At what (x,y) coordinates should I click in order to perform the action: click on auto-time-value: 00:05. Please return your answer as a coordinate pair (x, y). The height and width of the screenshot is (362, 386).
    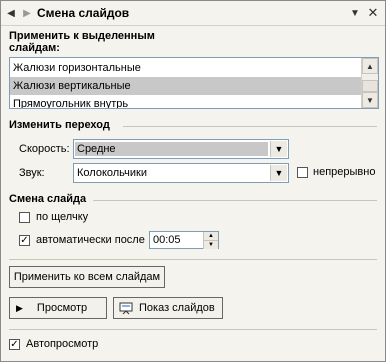
    Looking at the image, I should click on (167, 240).